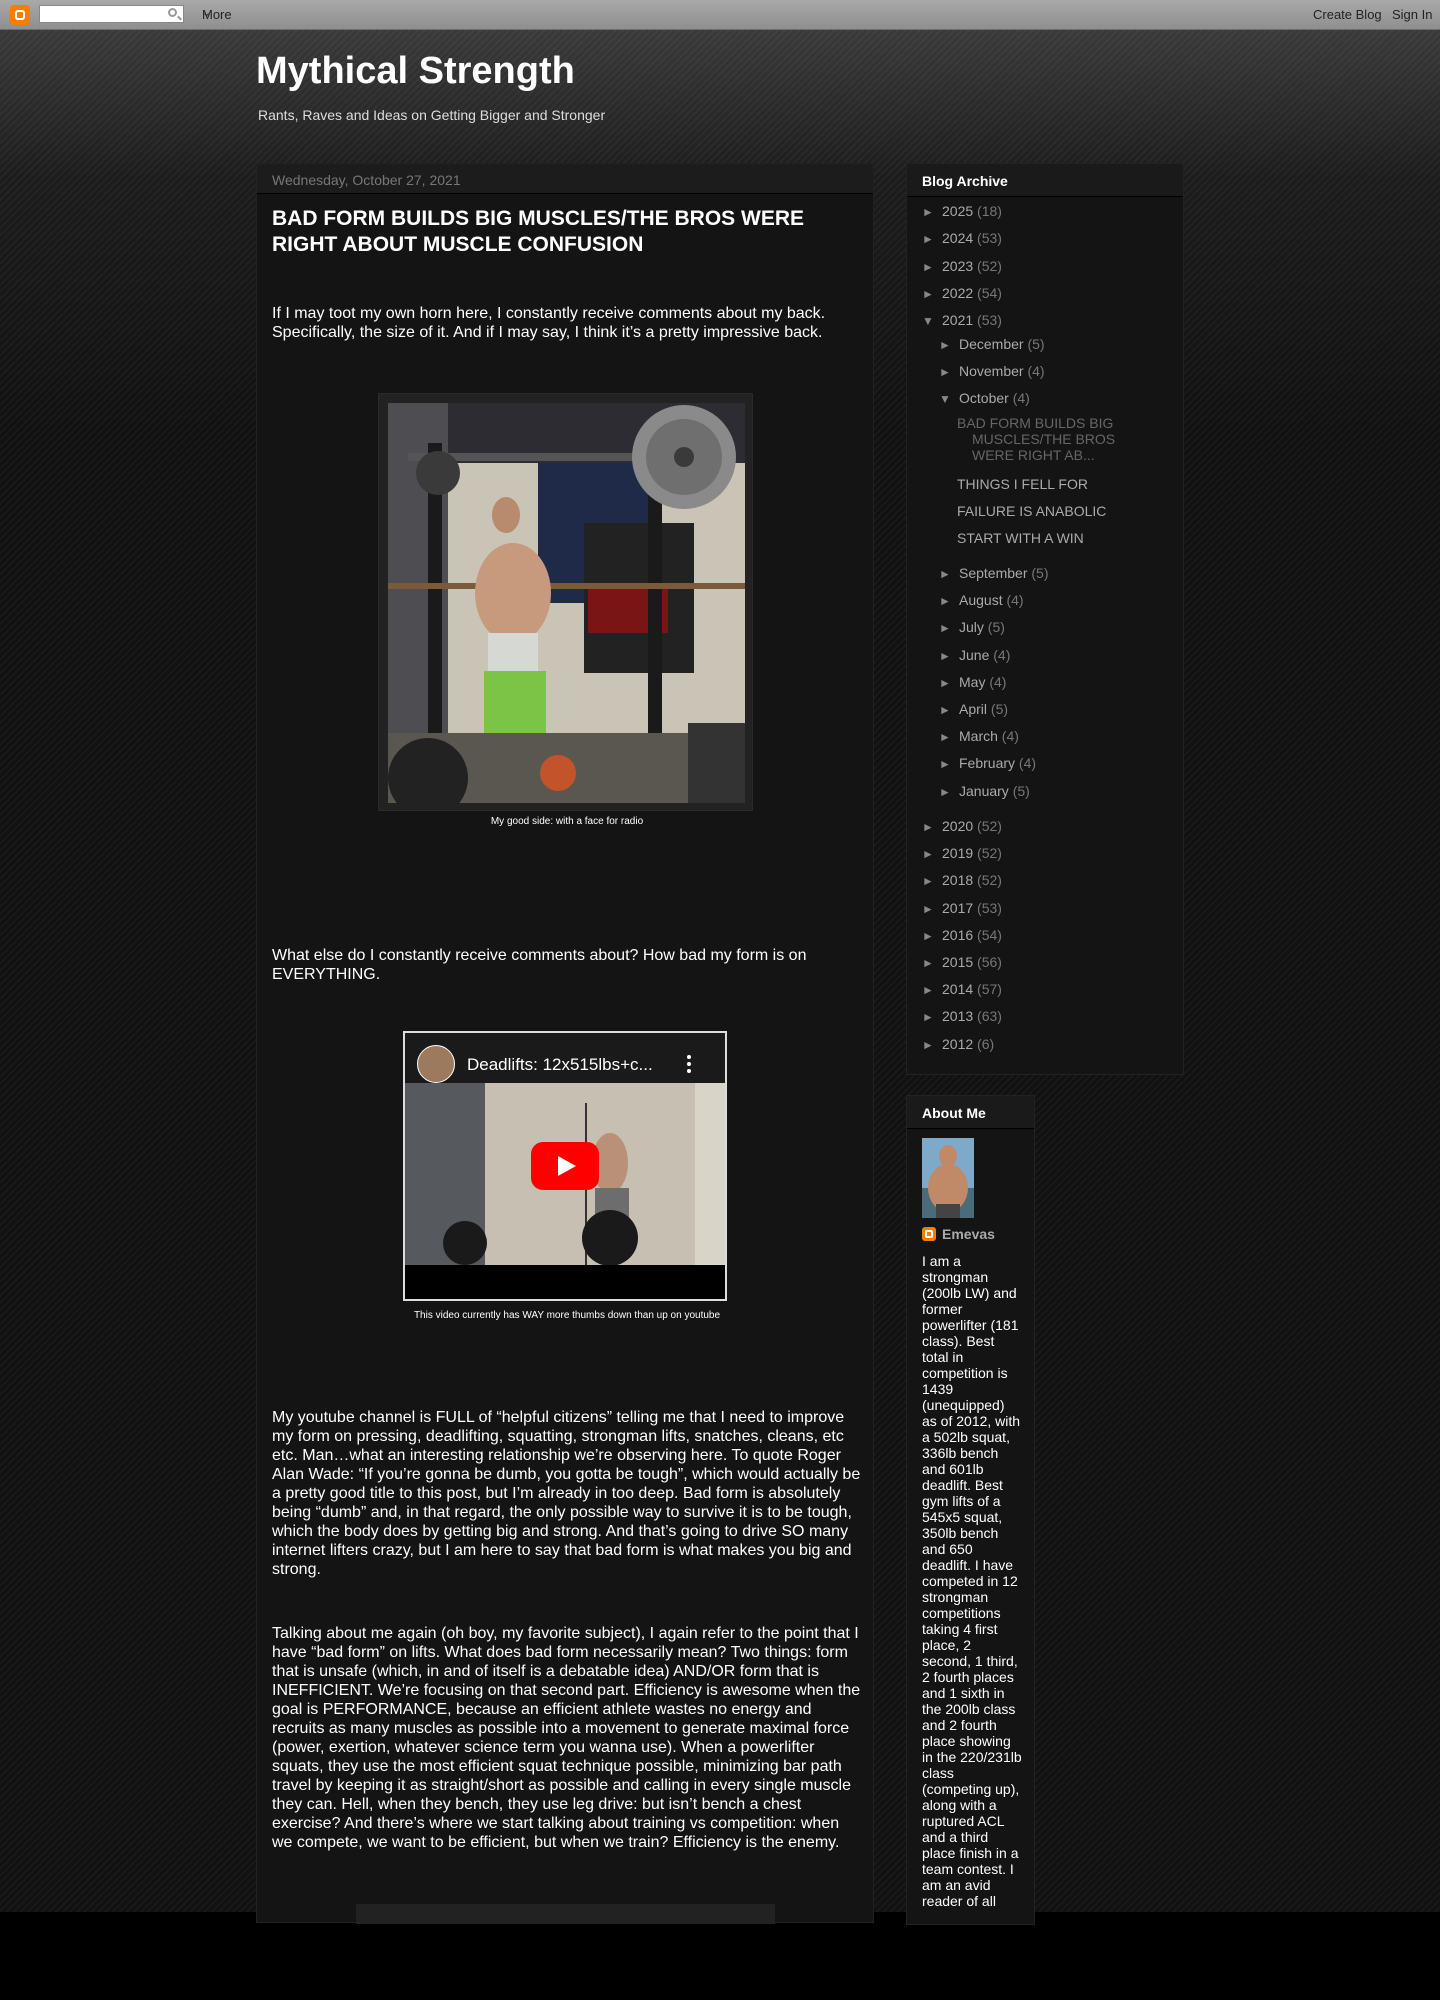 Image resolution: width=1440 pixels, height=2000 pixels. I want to click on archive-year-2014: ► 2014 (57), so click(962, 989).